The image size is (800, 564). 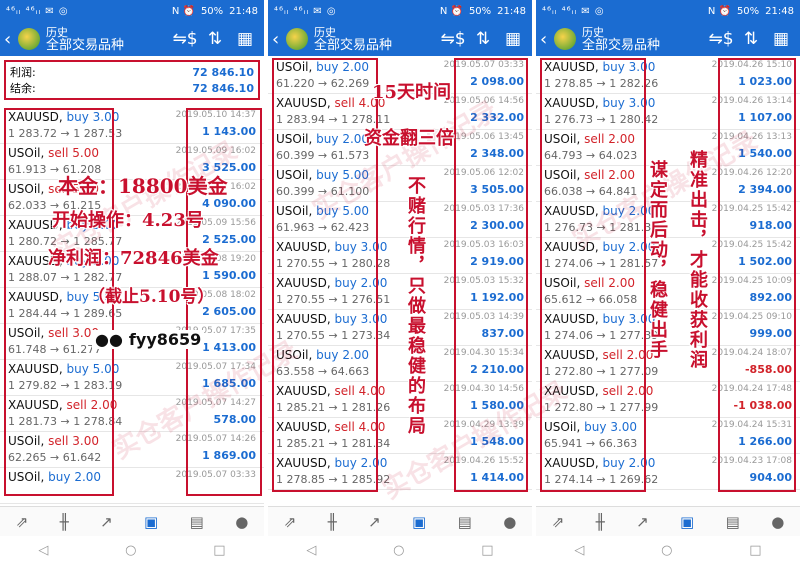 I want to click on trade-symbol: USOil, so click(x=24, y=189).